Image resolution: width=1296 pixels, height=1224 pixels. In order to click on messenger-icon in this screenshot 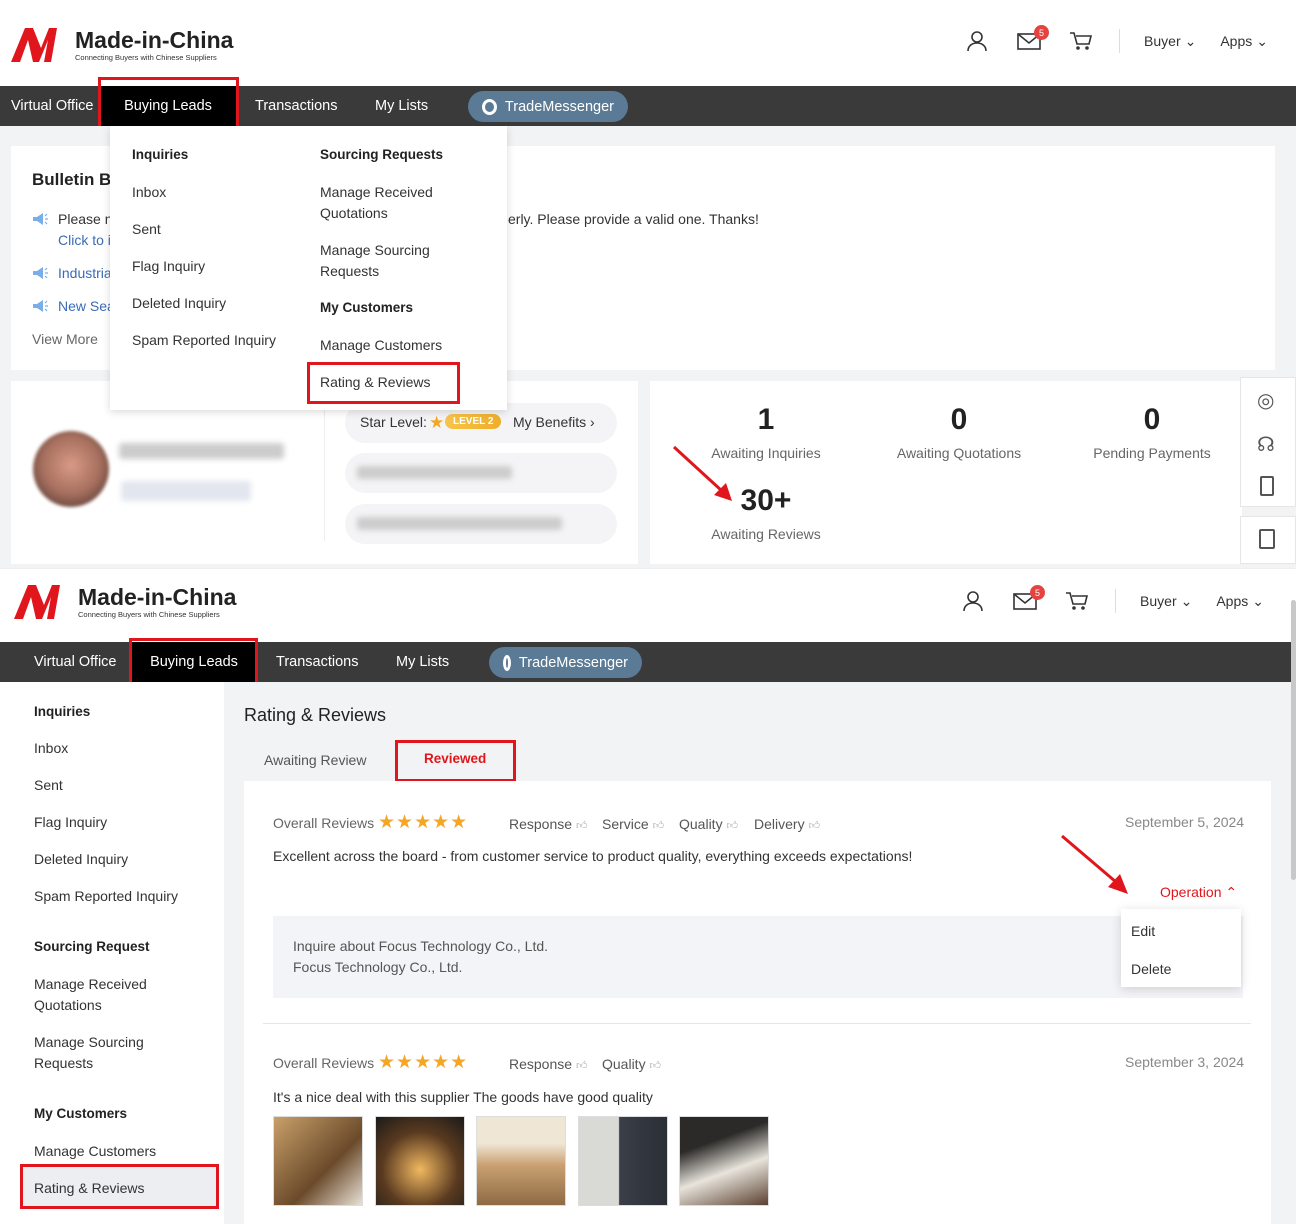, I will do `click(489, 106)`.